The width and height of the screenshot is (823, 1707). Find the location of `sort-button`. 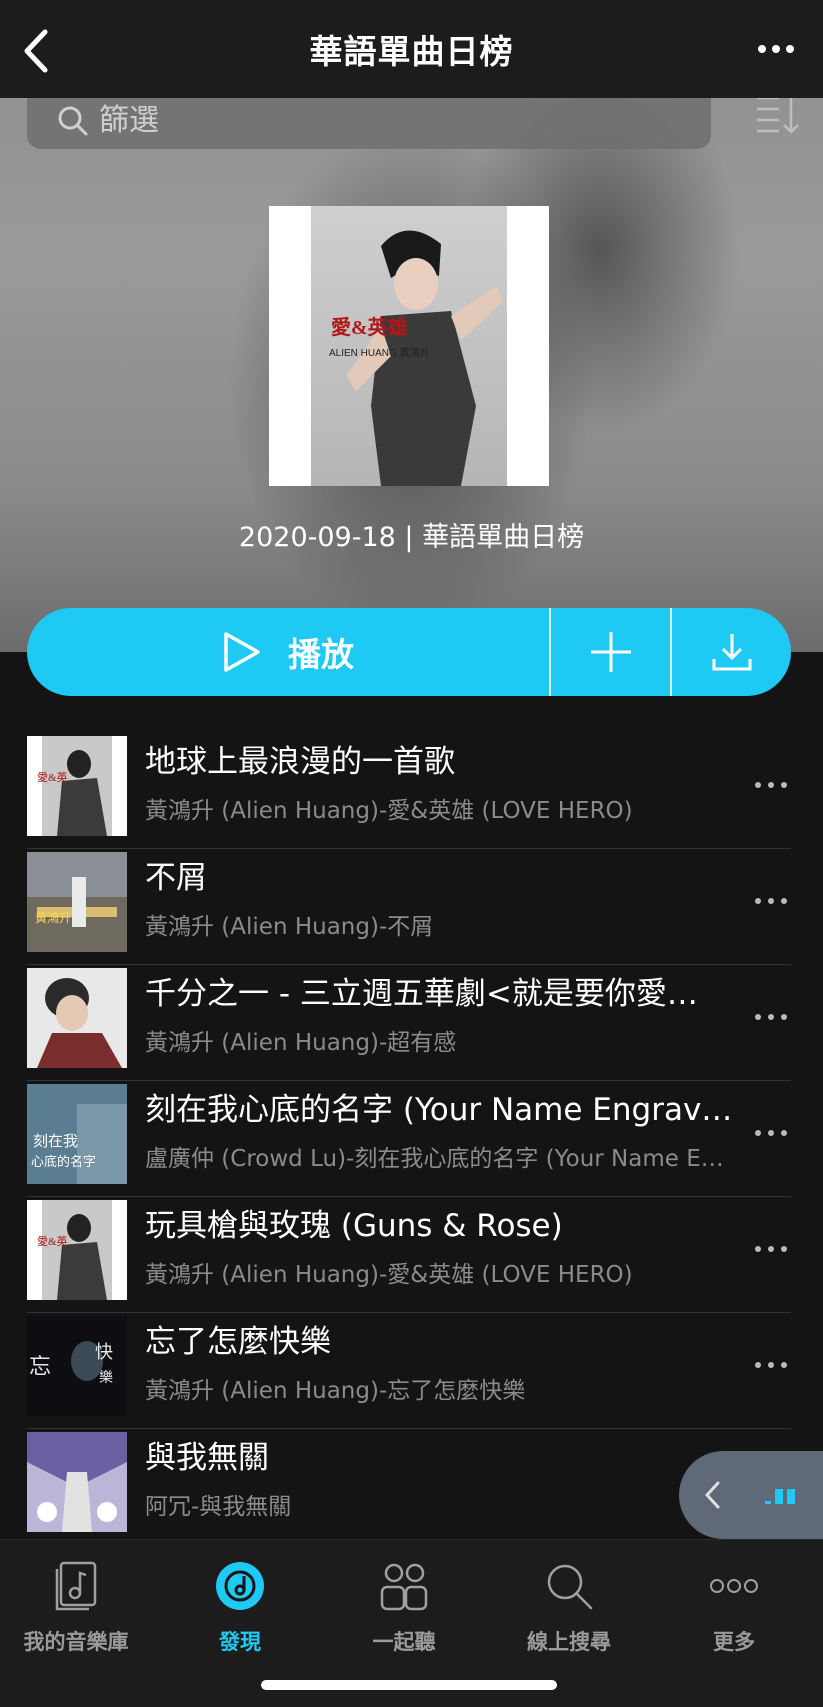

sort-button is located at coordinates (778, 114).